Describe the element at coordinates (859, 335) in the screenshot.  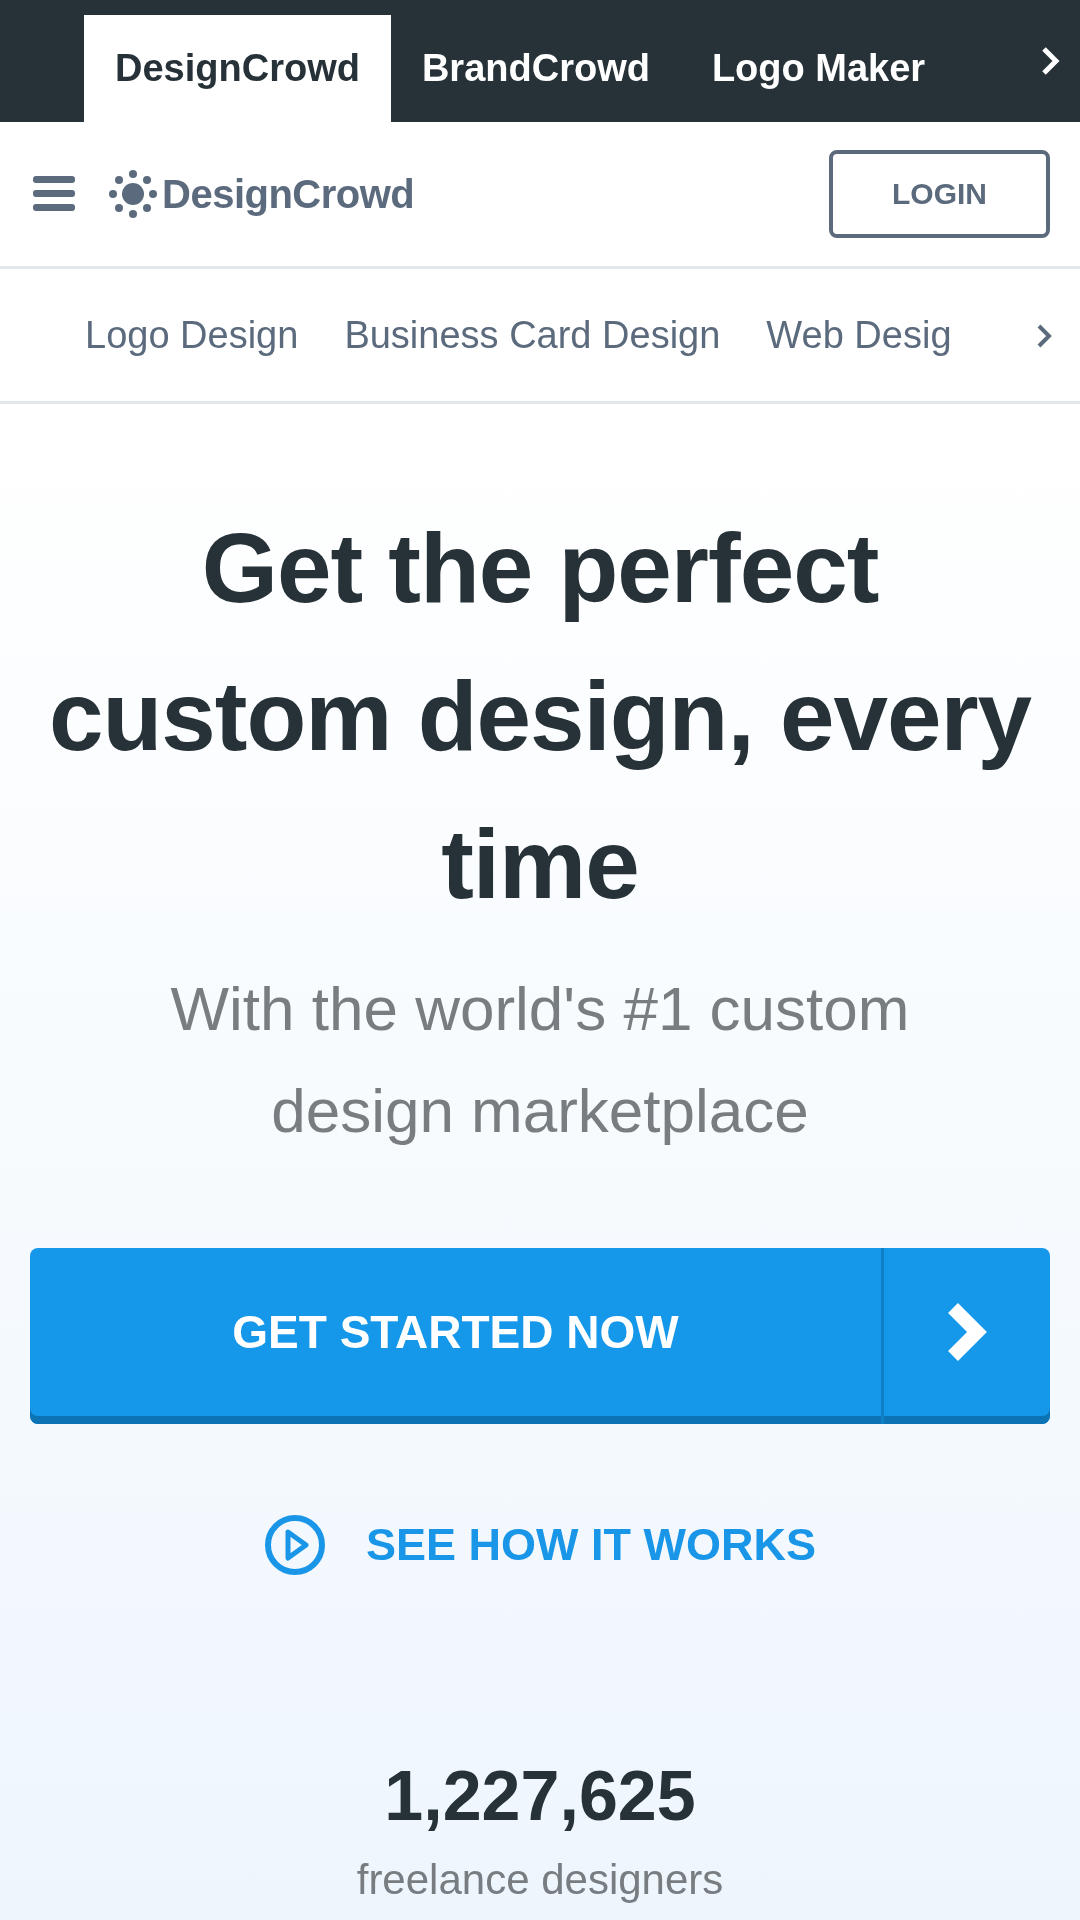
I see `category-link: Web Desig` at that location.